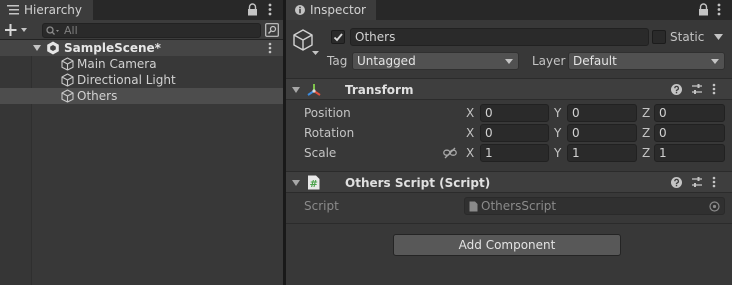  I want to click on position-y-value: 0, so click(576, 113).